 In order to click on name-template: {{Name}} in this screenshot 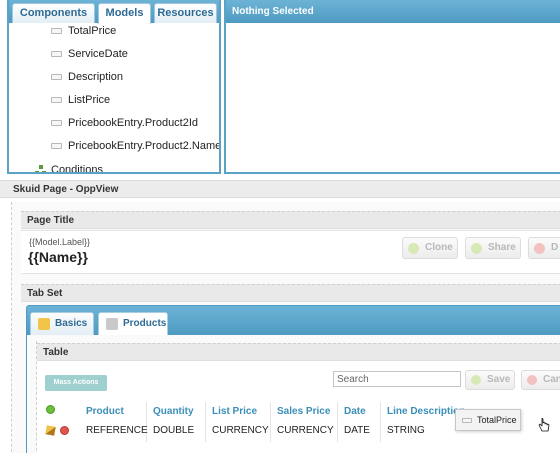, I will do `click(58, 257)`.